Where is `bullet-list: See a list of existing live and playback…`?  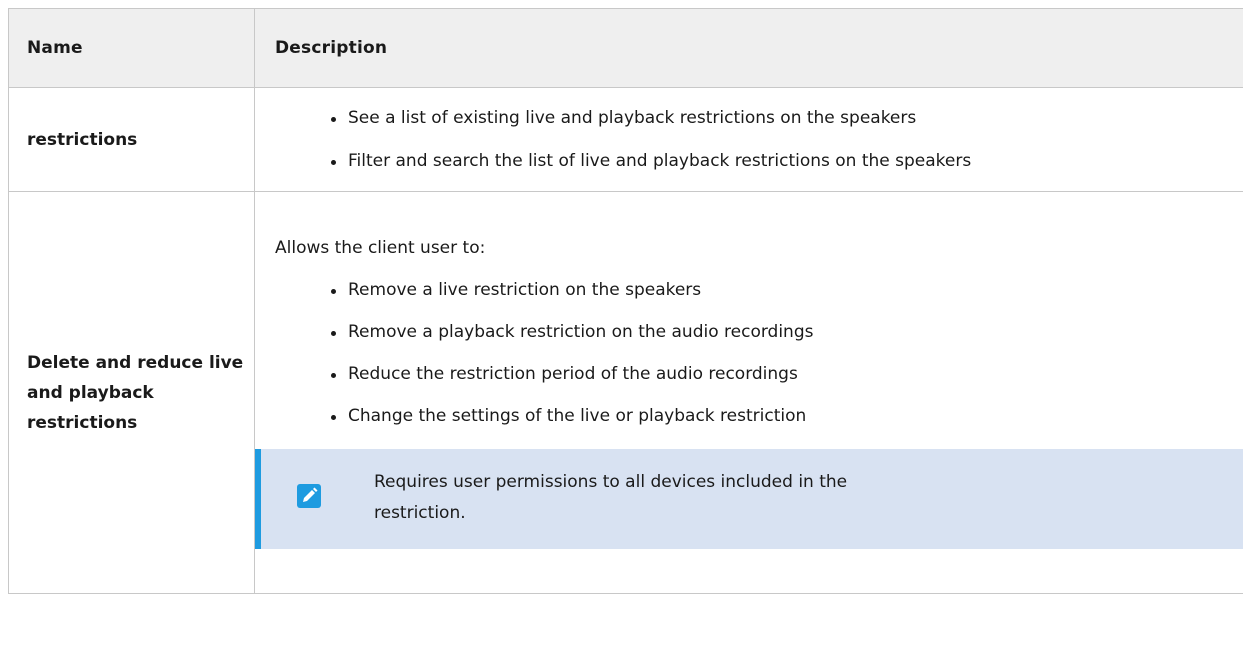
bullet-list: See a list of existing live and playback… is located at coordinates (759, 139).